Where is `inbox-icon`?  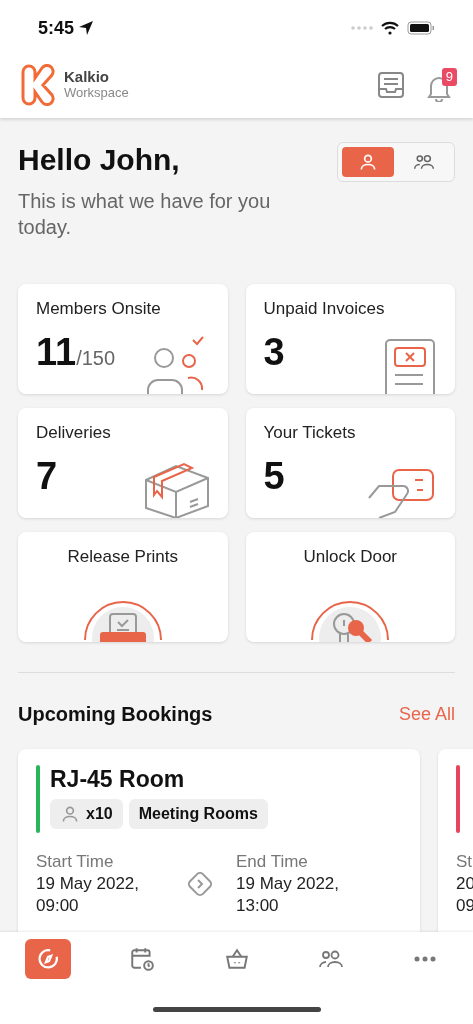 inbox-icon is located at coordinates (391, 85).